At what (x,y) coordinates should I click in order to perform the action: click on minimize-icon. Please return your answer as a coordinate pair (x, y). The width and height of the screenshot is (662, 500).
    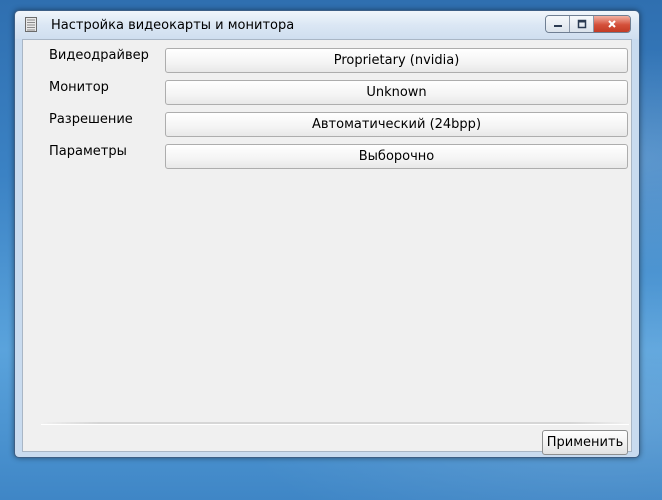
    Looking at the image, I should click on (557, 26).